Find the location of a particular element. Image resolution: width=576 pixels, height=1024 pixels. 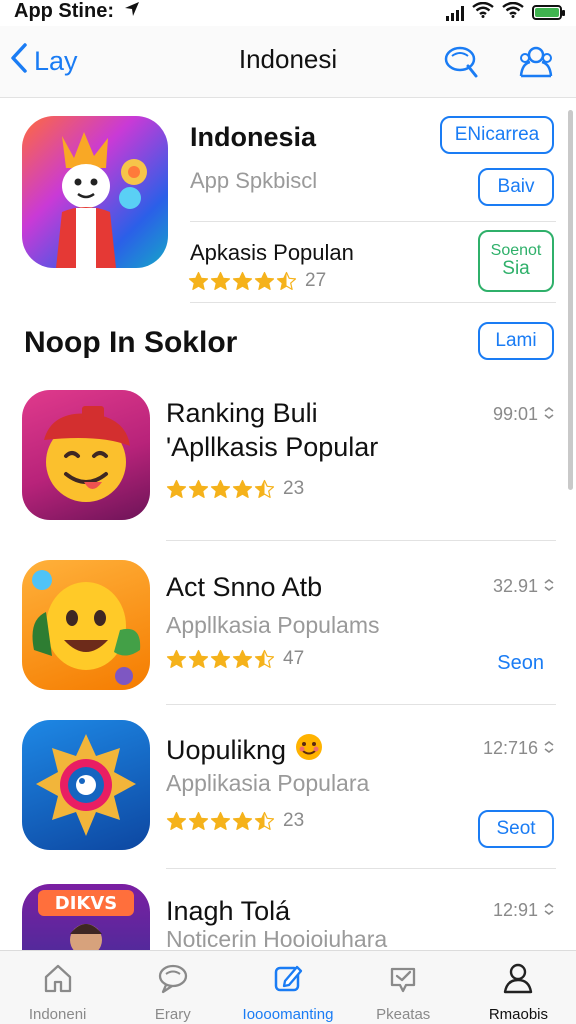

app-title-line-2: 'Apllkasis Popular is located at coordinates (272, 447).